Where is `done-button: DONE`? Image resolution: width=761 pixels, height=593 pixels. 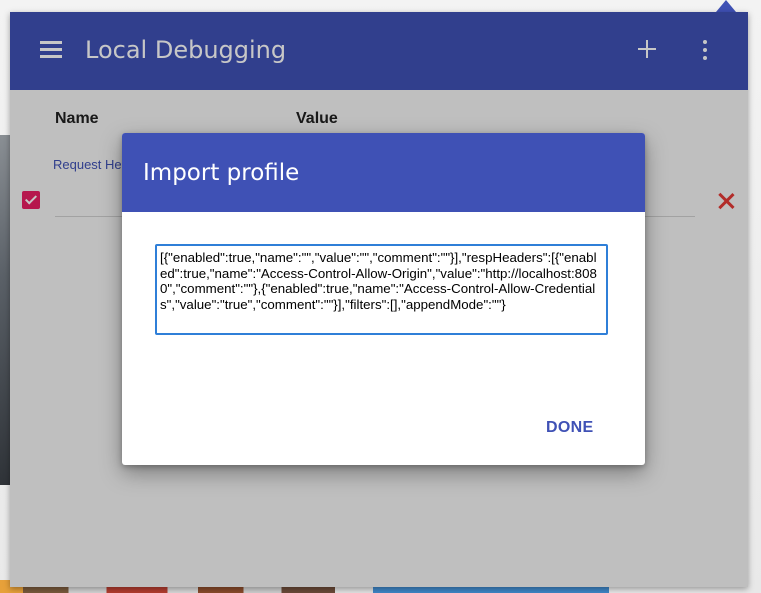
done-button: DONE is located at coordinates (569, 428).